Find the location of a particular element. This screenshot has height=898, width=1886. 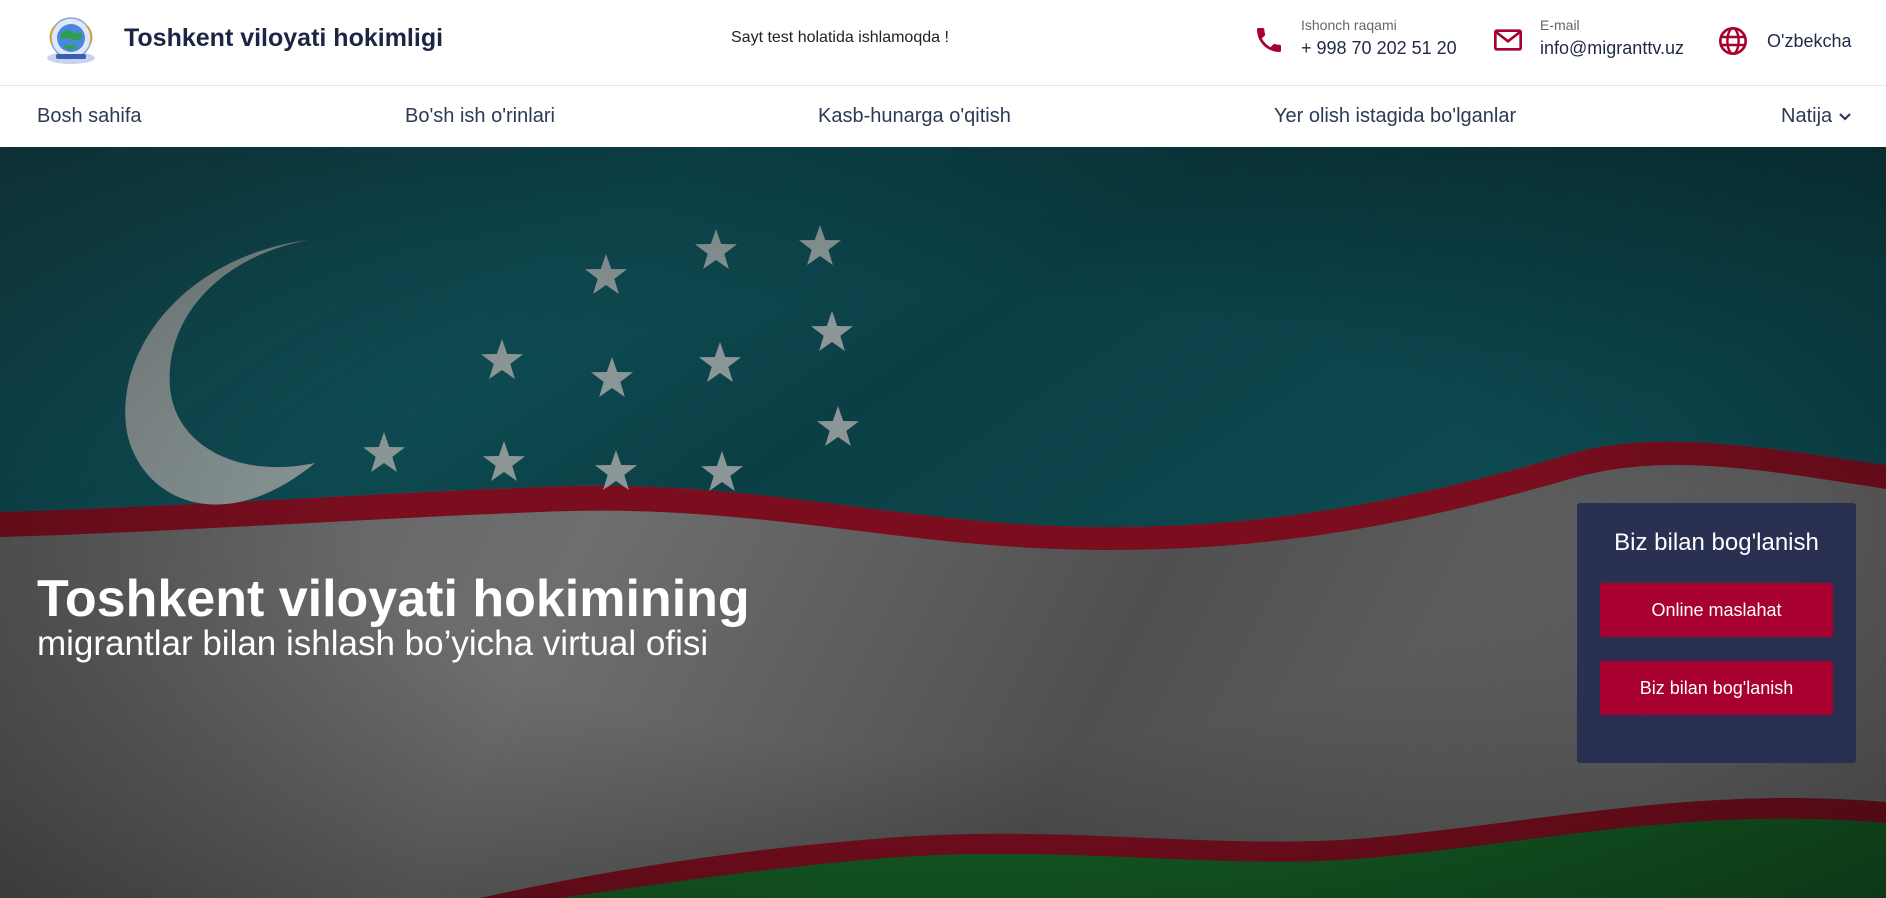

contact-us-button: Biz bilan bog'lanish is located at coordinates (1716, 688).